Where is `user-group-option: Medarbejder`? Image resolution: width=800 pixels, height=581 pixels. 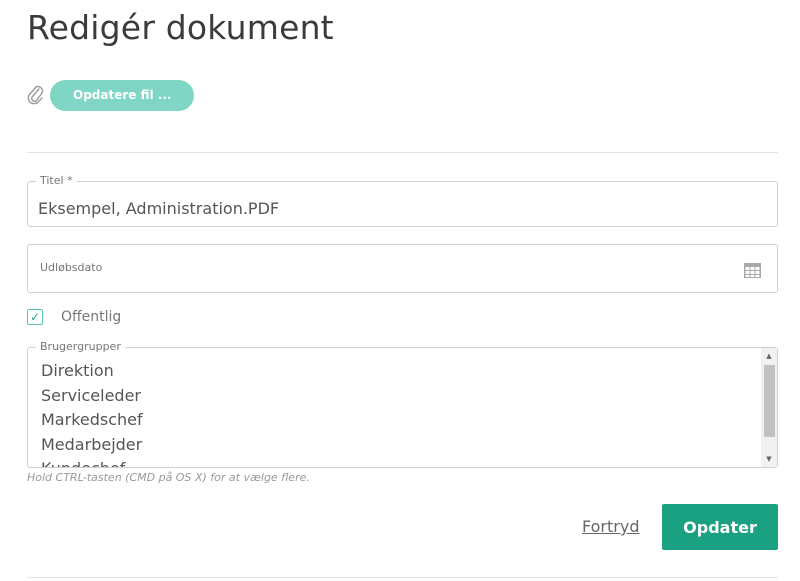
user-group-option: Medarbejder is located at coordinates (92, 445).